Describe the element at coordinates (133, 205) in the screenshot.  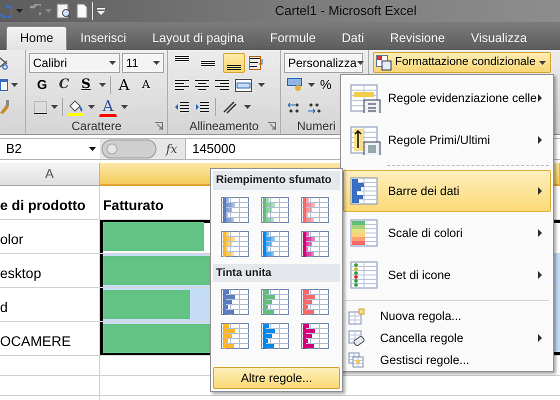
I see `table-cell-text: Fatturato` at that location.